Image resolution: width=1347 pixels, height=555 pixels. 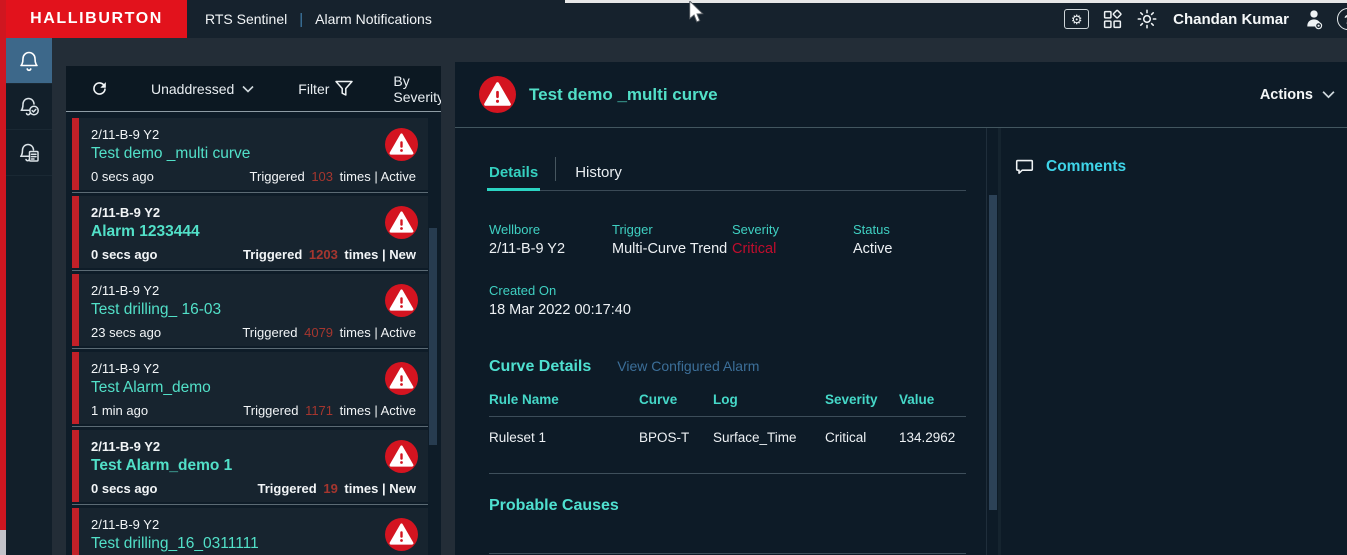 What do you see at coordinates (29, 296) in the screenshot?
I see `side-navigation` at bounding box center [29, 296].